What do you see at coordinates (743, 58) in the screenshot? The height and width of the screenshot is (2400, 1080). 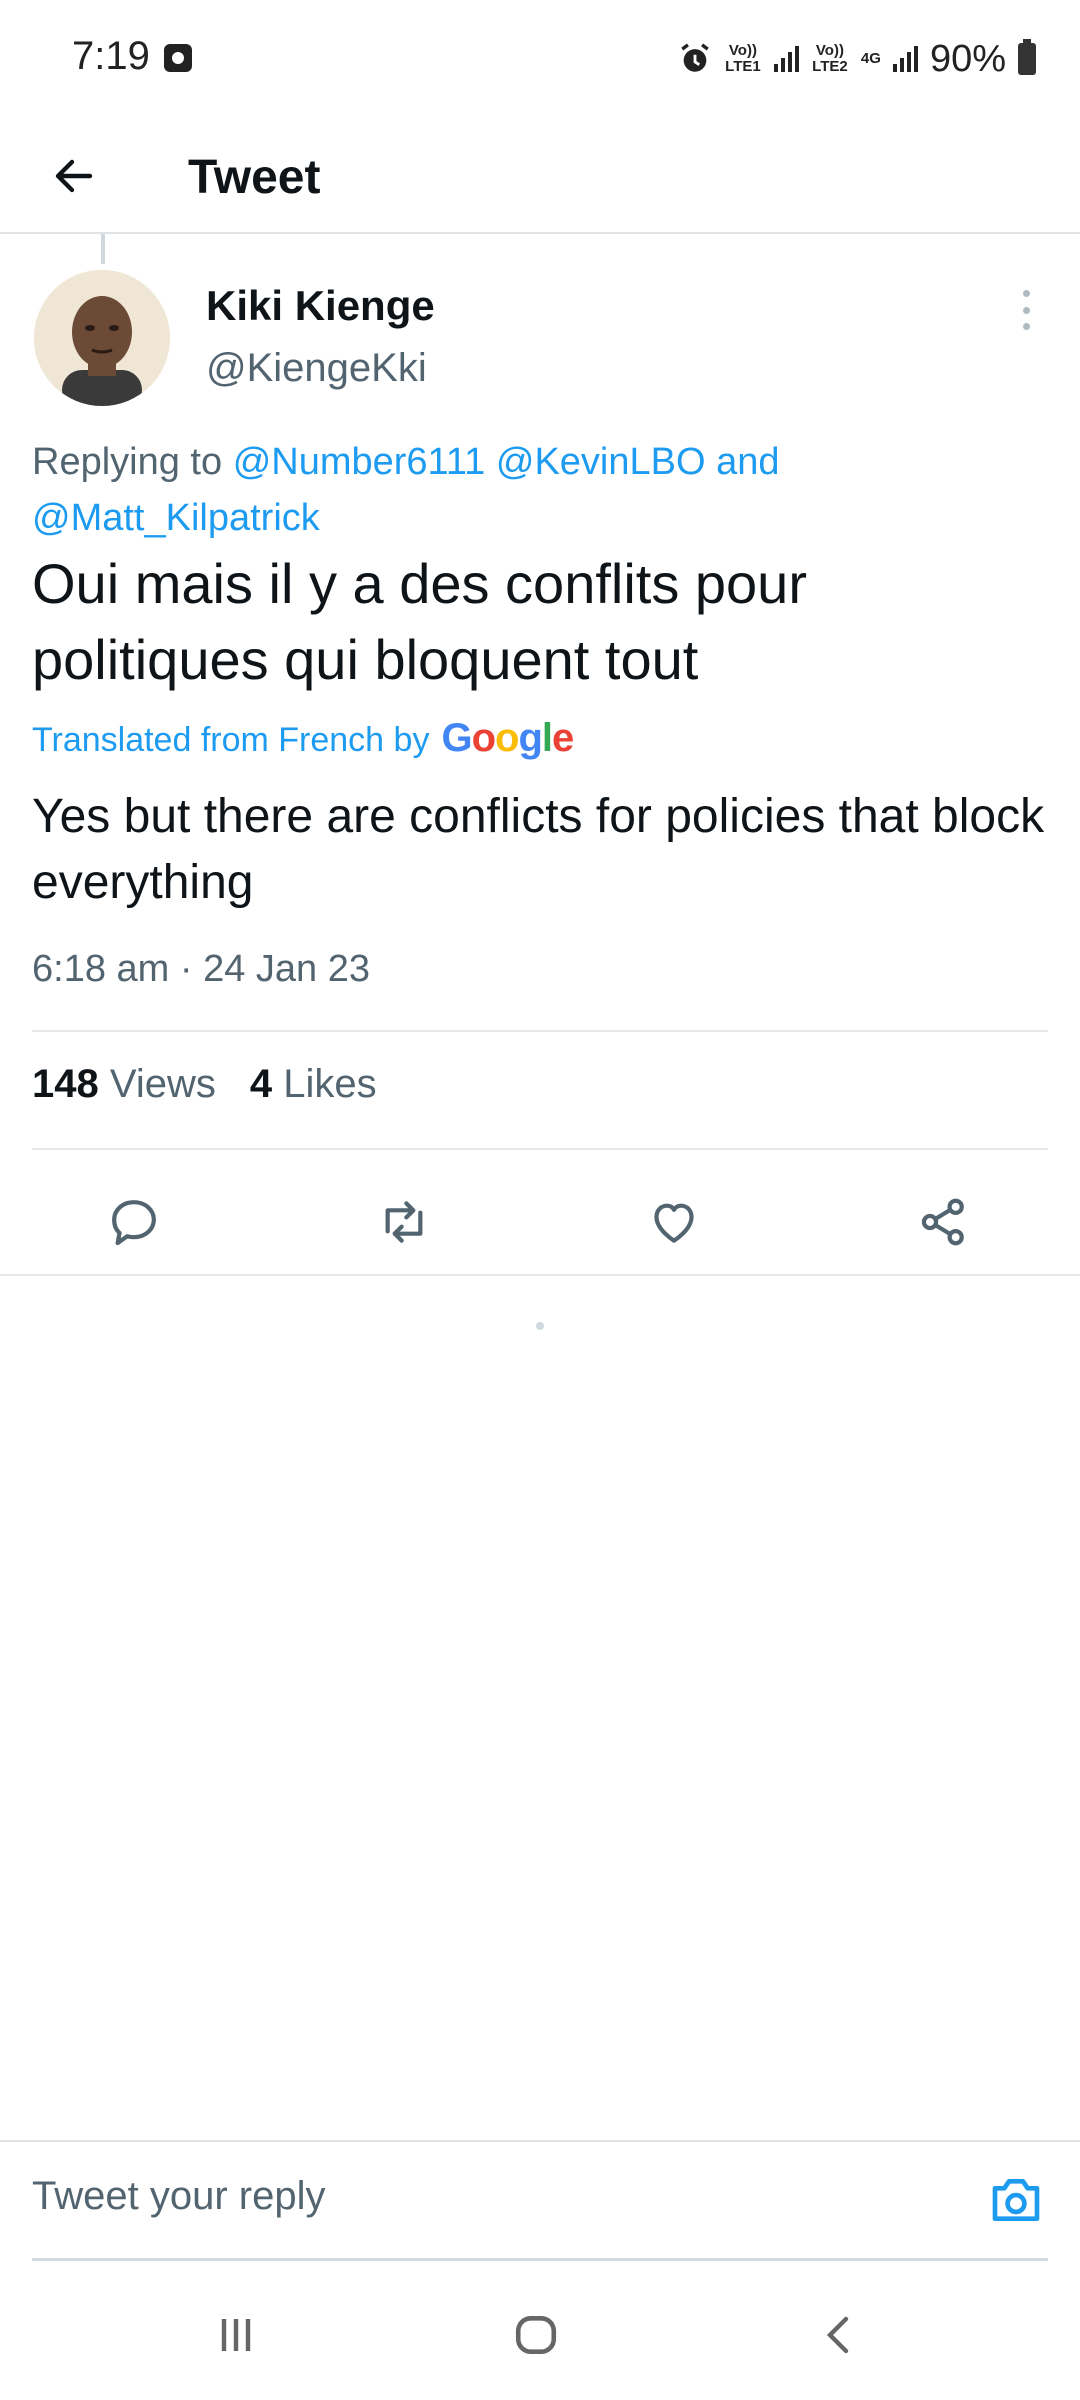 I see `lte1-label: Vo)) LTE1` at bounding box center [743, 58].